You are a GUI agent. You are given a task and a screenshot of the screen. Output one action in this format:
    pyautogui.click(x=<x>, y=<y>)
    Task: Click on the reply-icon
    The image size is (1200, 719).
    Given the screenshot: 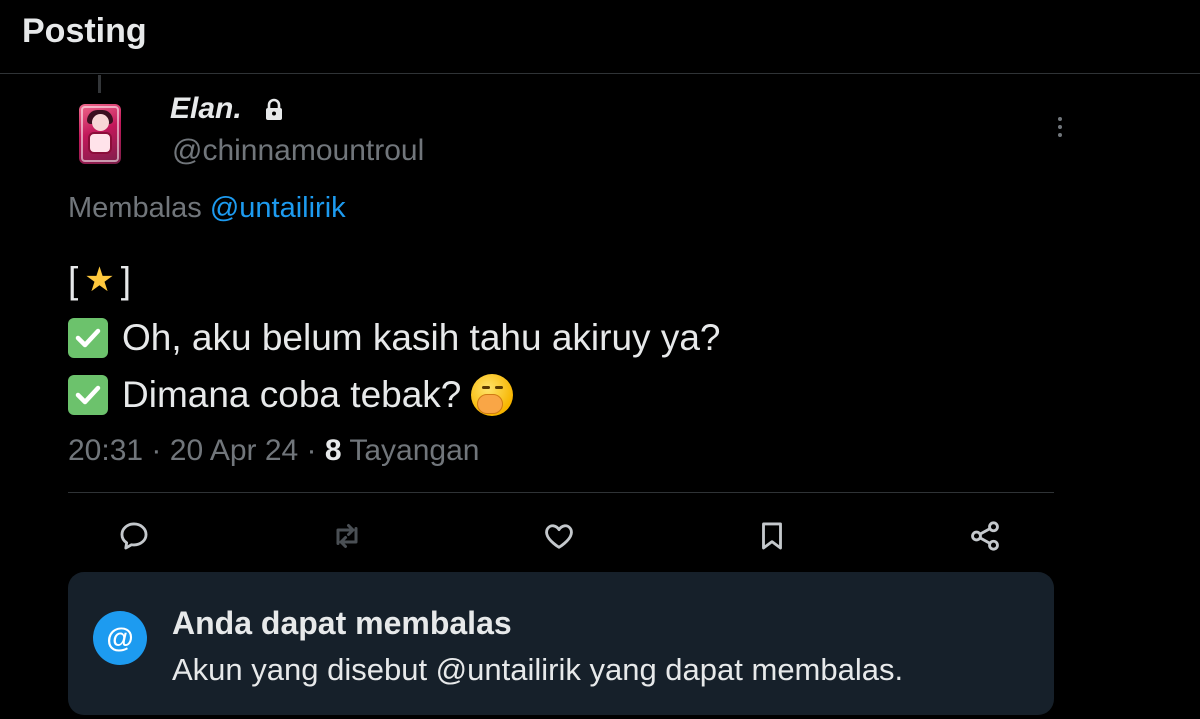 What is the action you would take?
    pyautogui.click(x=134, y=536)
    